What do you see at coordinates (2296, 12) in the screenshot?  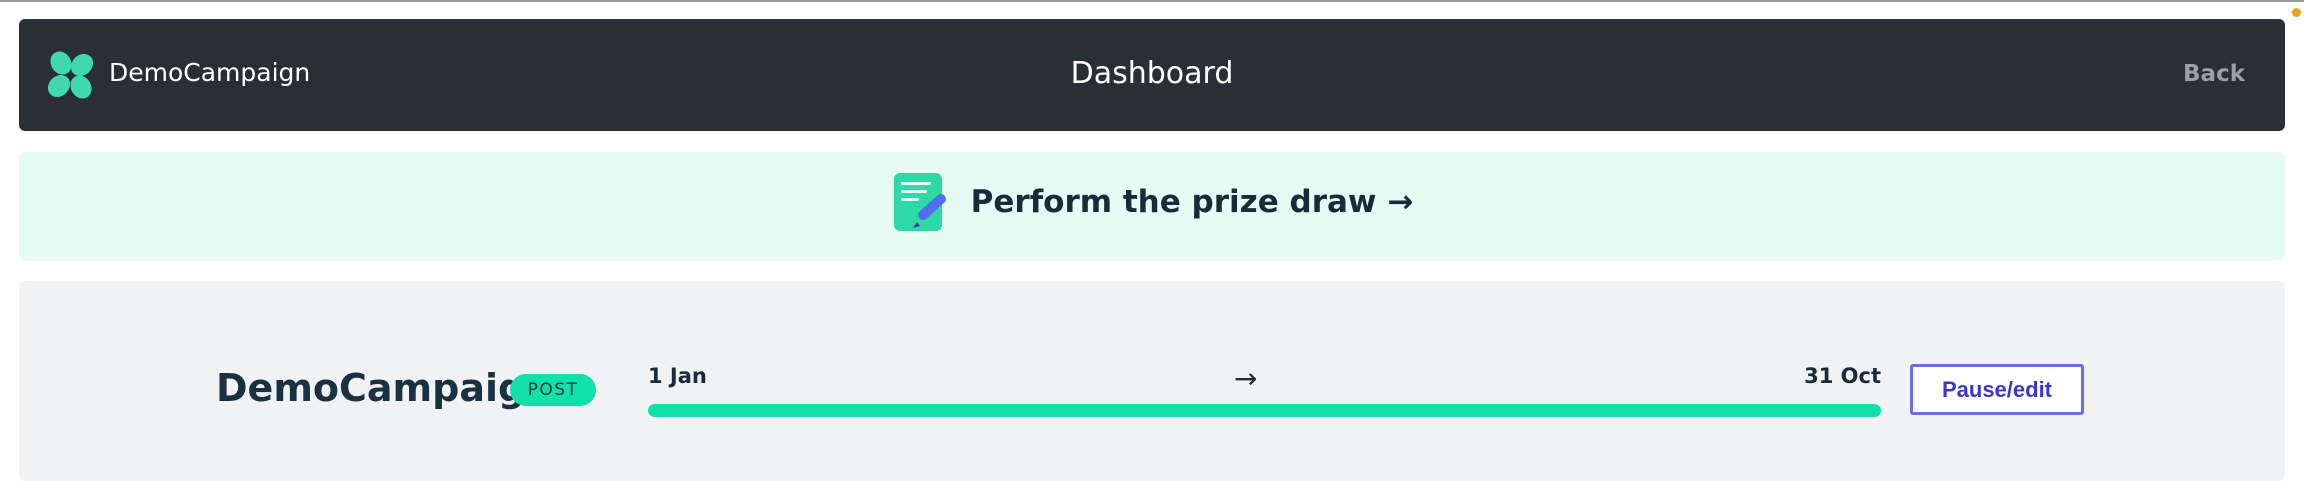 I see `status-dot-icon` at bounding box center [2296, 12].